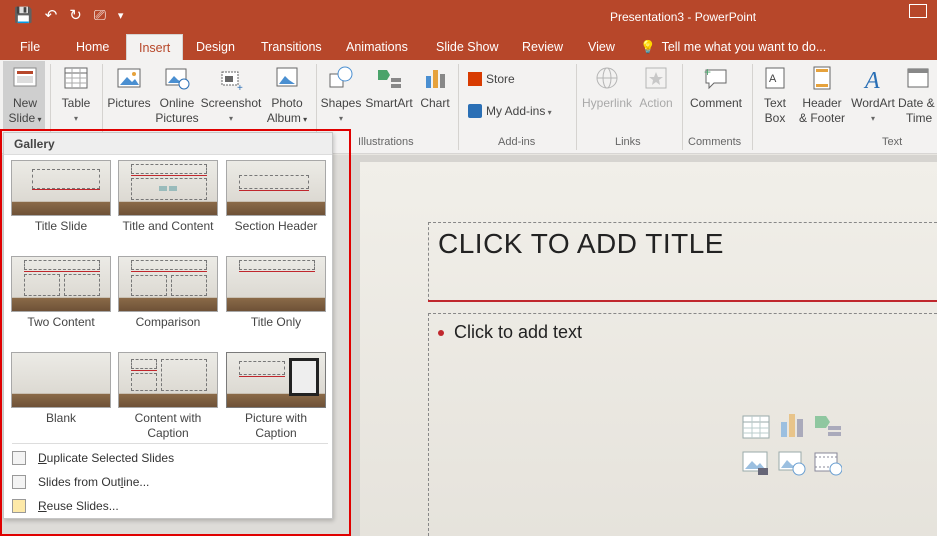  Describe the element at coordinates (341, 95) in the screenshot. I see `shapes-button: Shapes ▾` at that location.